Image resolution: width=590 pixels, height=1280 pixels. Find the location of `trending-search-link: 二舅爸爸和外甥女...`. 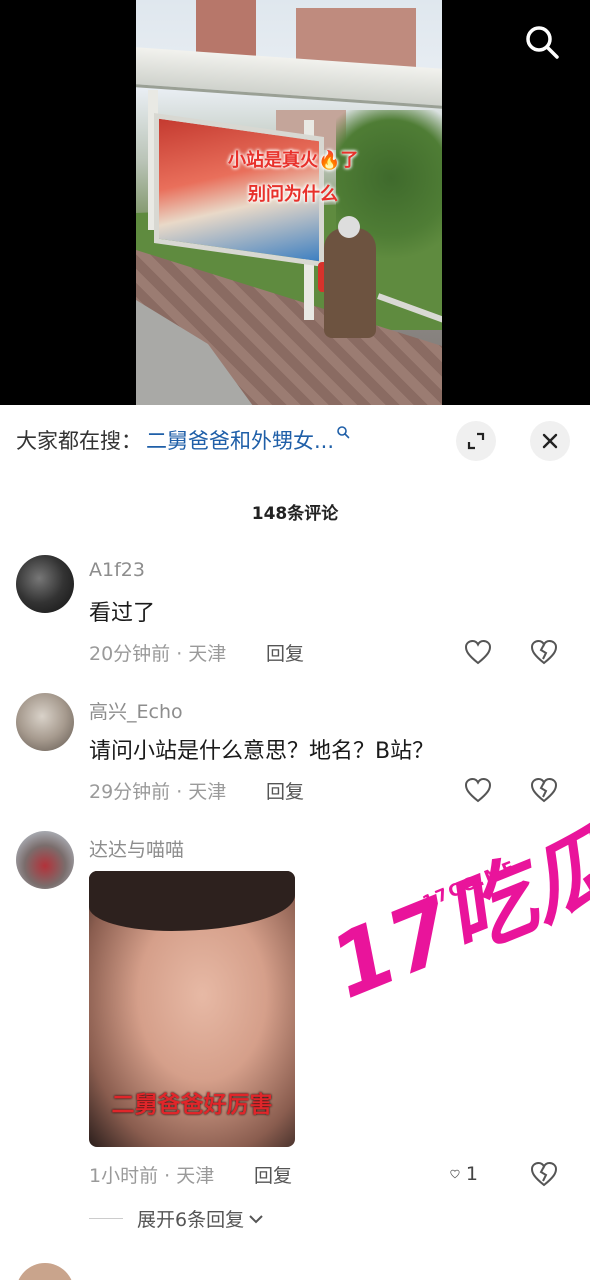

trending-search-link: 二舅爸爸和外甥女... is located at coordinates (240, 440).